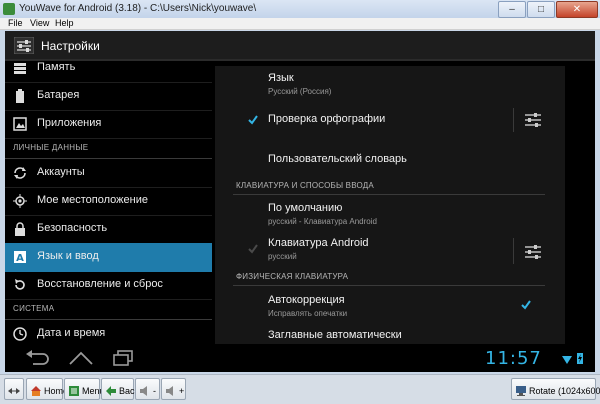 The image size is (600, 404). I want to click on sidebar-item-backup: Восстановление и сброс, so click(108, 285).